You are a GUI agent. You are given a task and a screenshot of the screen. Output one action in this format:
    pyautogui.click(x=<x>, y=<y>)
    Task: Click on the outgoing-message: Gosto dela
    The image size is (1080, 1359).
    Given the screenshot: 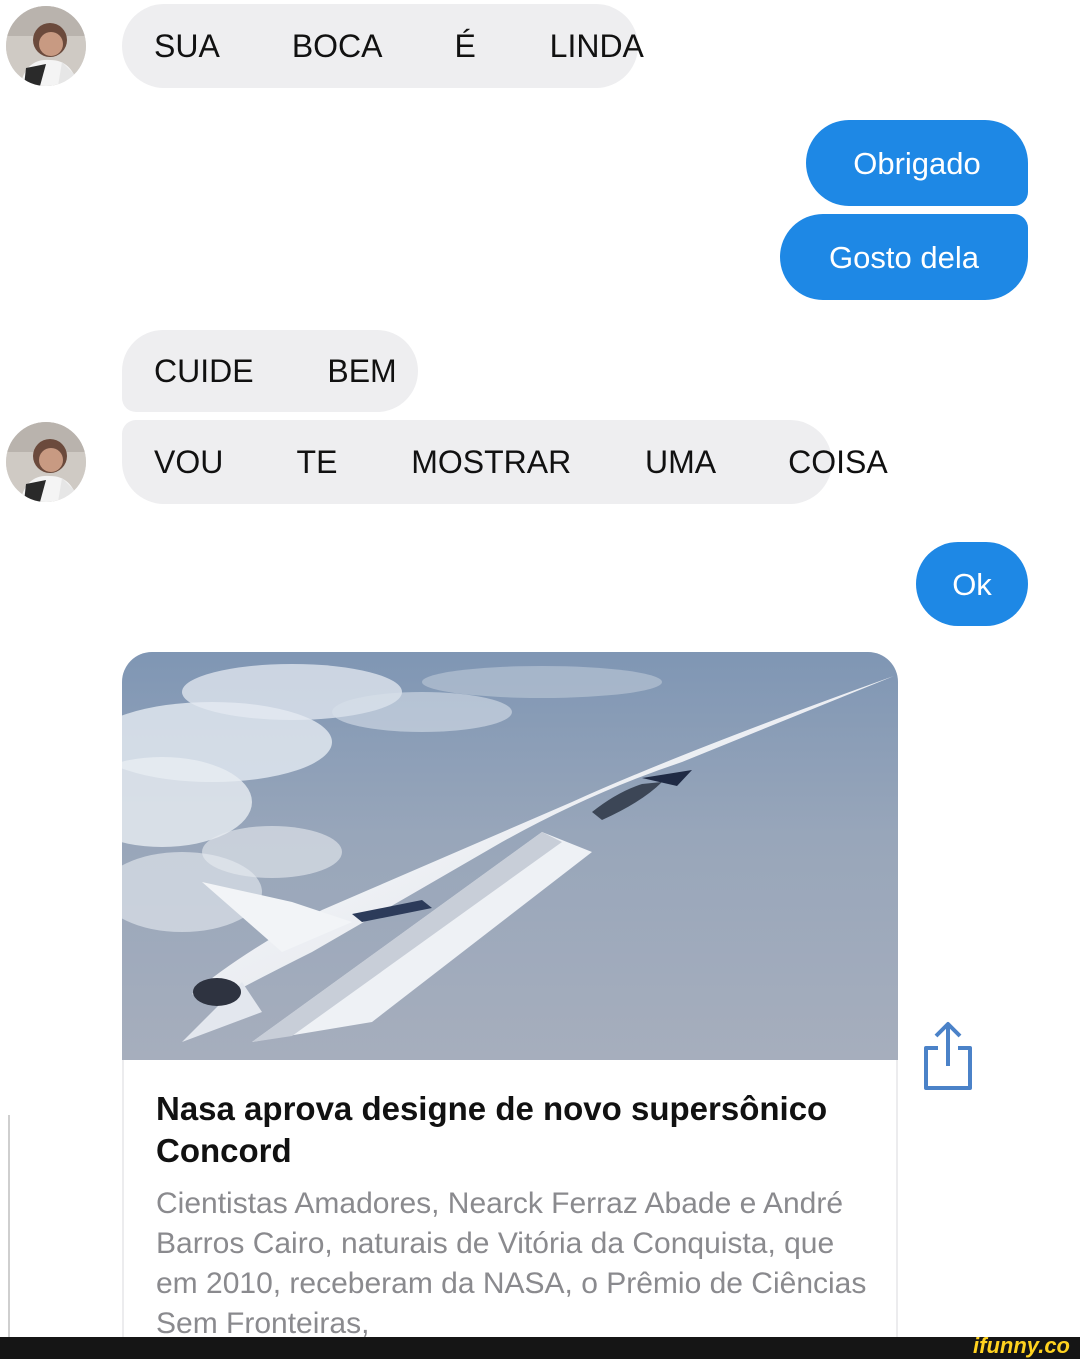 What is the action you would take?
    pyautogui.click(x=904, y=257)
    